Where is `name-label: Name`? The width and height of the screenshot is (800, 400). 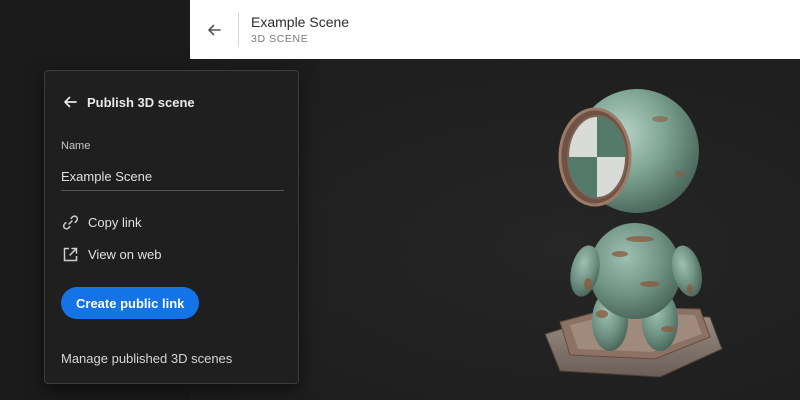 name-label: Name is located at coordinates (76, 146).